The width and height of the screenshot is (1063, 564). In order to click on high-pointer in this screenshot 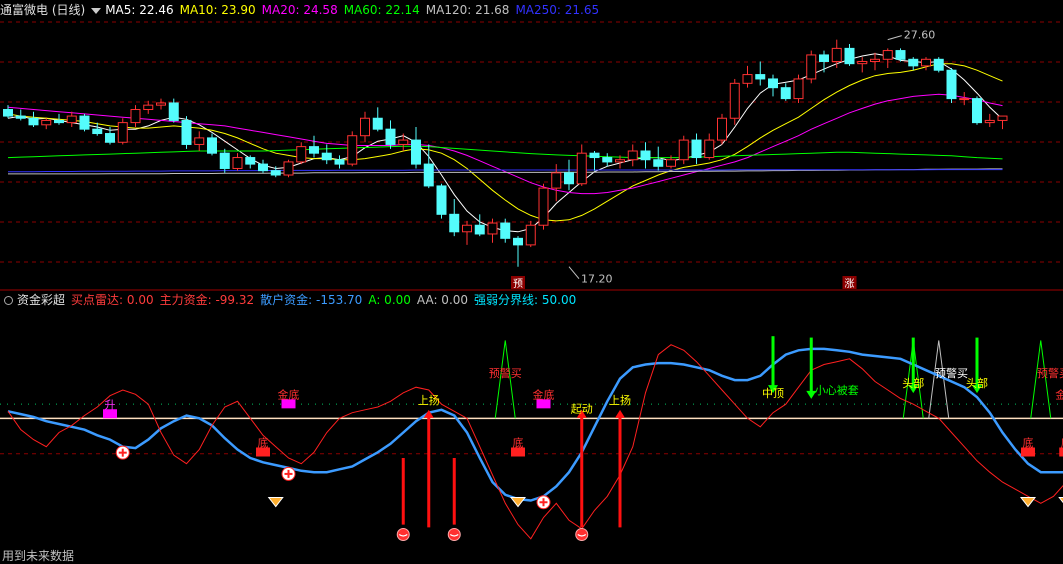, I will do `click(894, 38)`.